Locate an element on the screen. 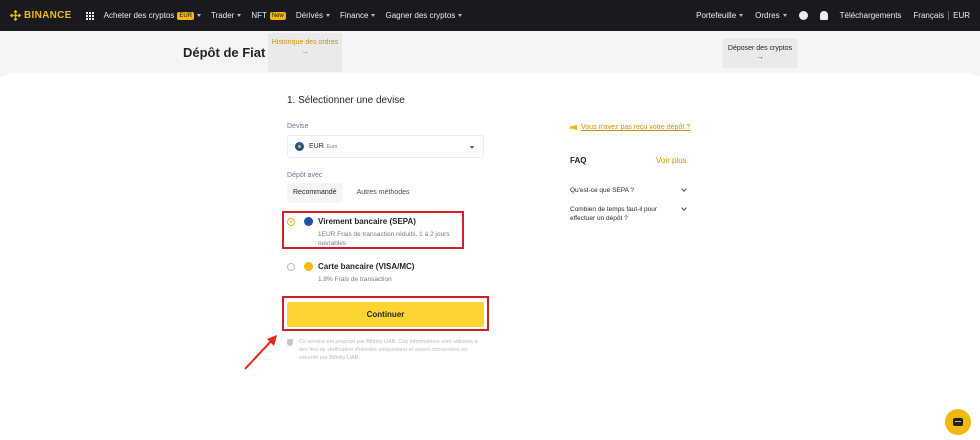 Image resolution: width=980 pixels, height=440 pixels. radio-selected is located at coordinates (291, 222).